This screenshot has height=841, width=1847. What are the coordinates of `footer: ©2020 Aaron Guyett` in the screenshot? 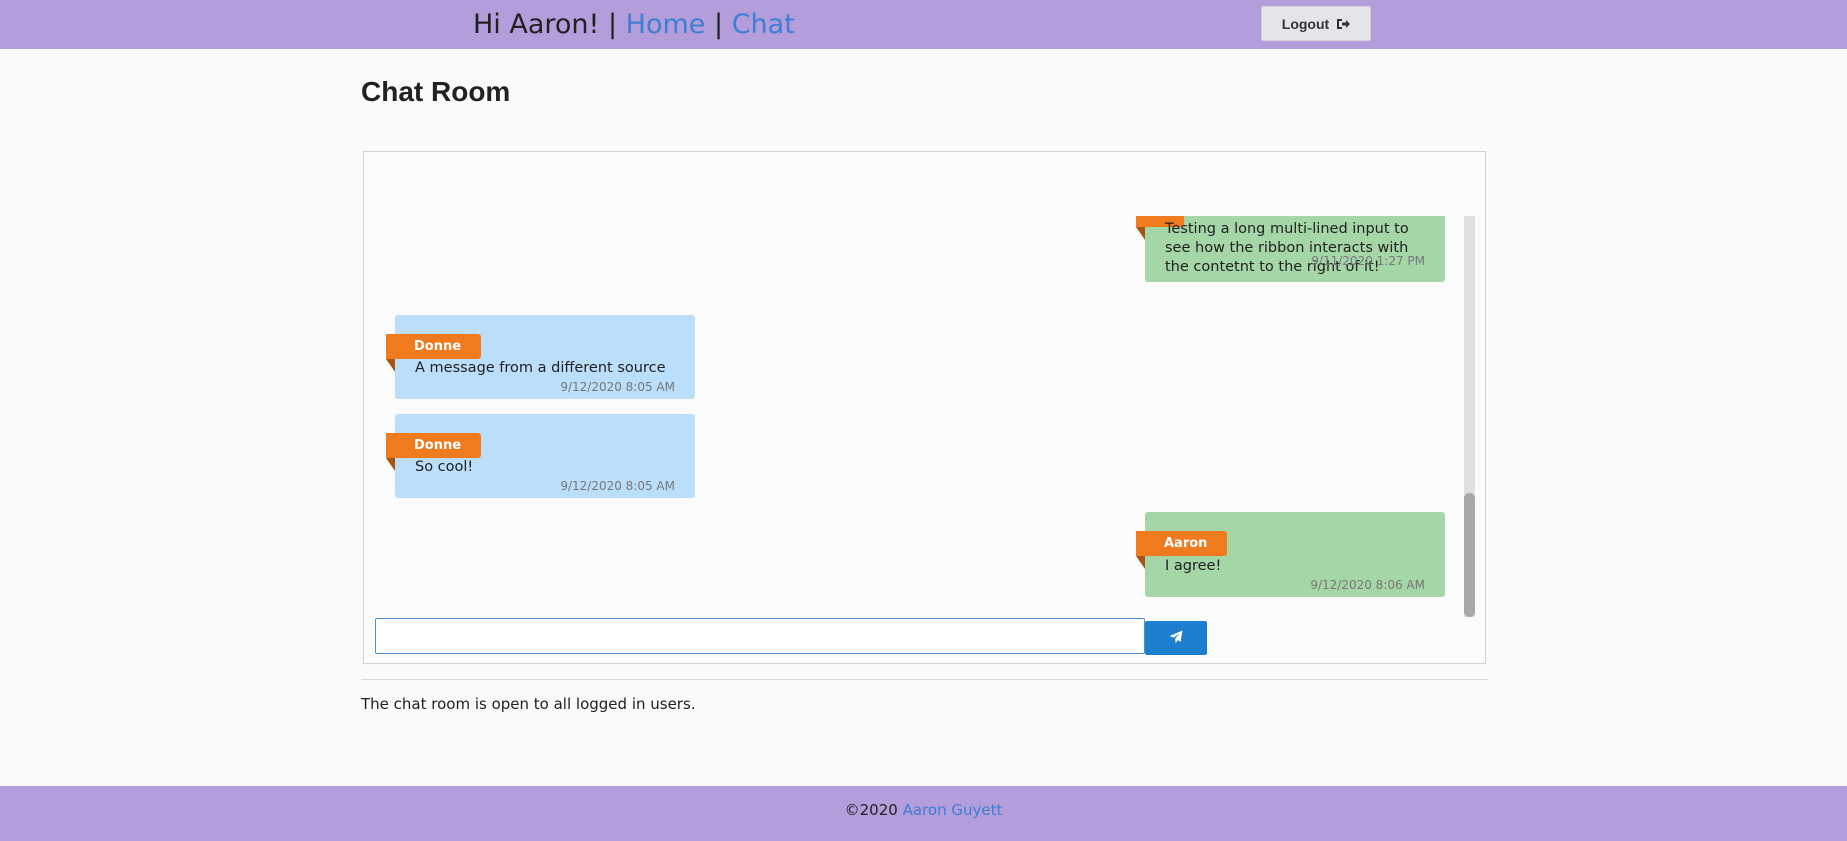 It's located at (923, 813).